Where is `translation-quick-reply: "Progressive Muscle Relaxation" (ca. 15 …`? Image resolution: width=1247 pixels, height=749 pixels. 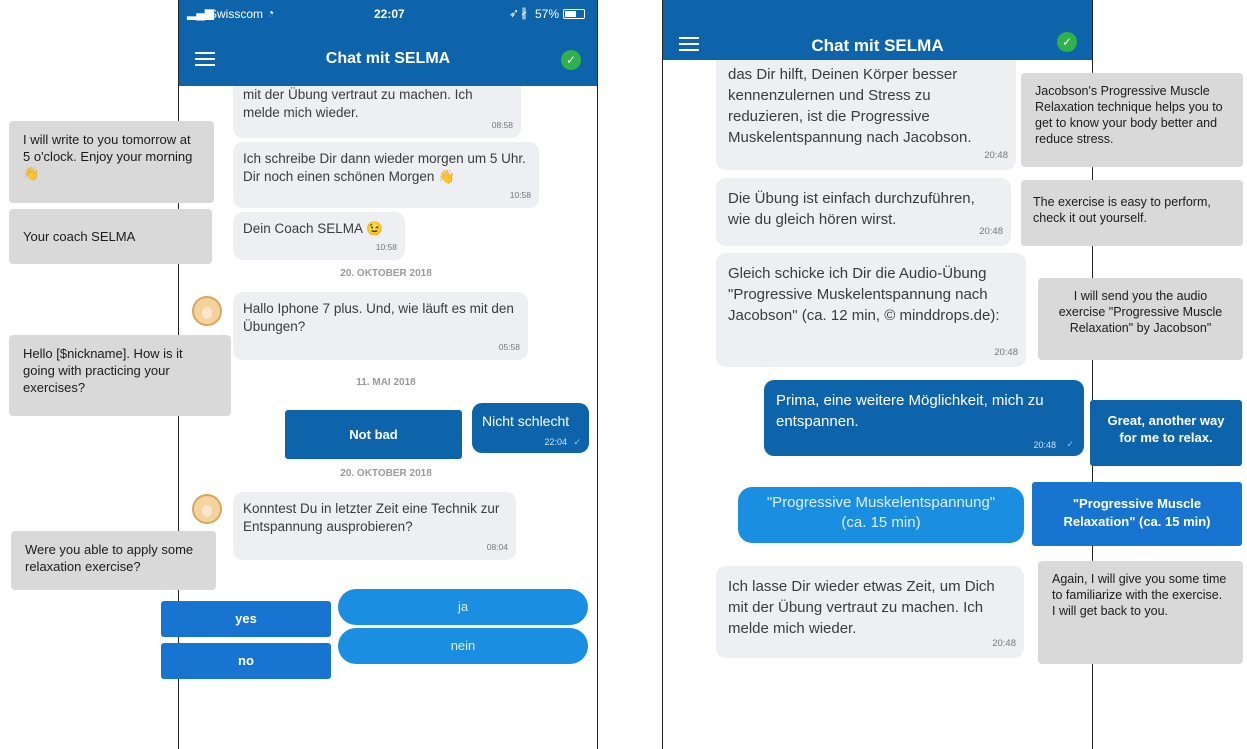
translation-quick-reply: "Progressive Muscle Relaxation" (ca. 15 … is located at coordinates (1137, 514).